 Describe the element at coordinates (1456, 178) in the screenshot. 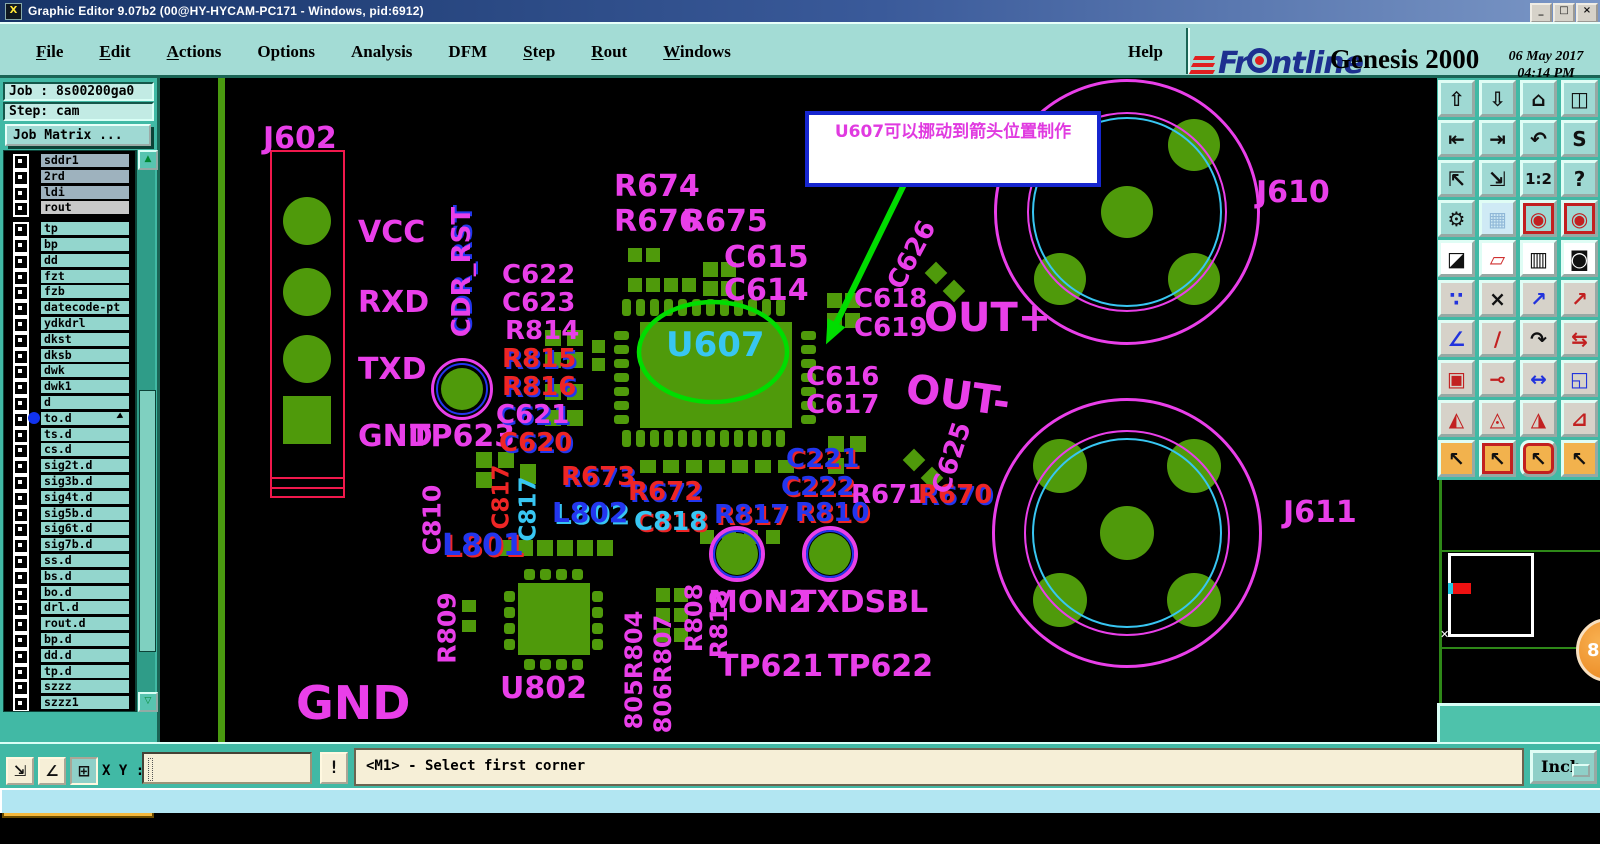

I see `zoom-fit-button: ⇱` at that location.